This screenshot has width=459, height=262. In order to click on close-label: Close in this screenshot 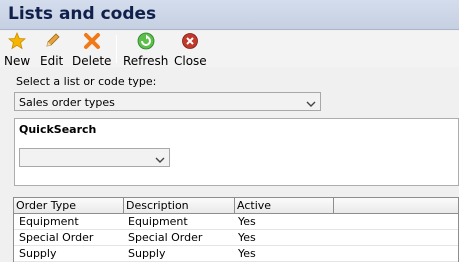, I will do `click(190, 61)`.